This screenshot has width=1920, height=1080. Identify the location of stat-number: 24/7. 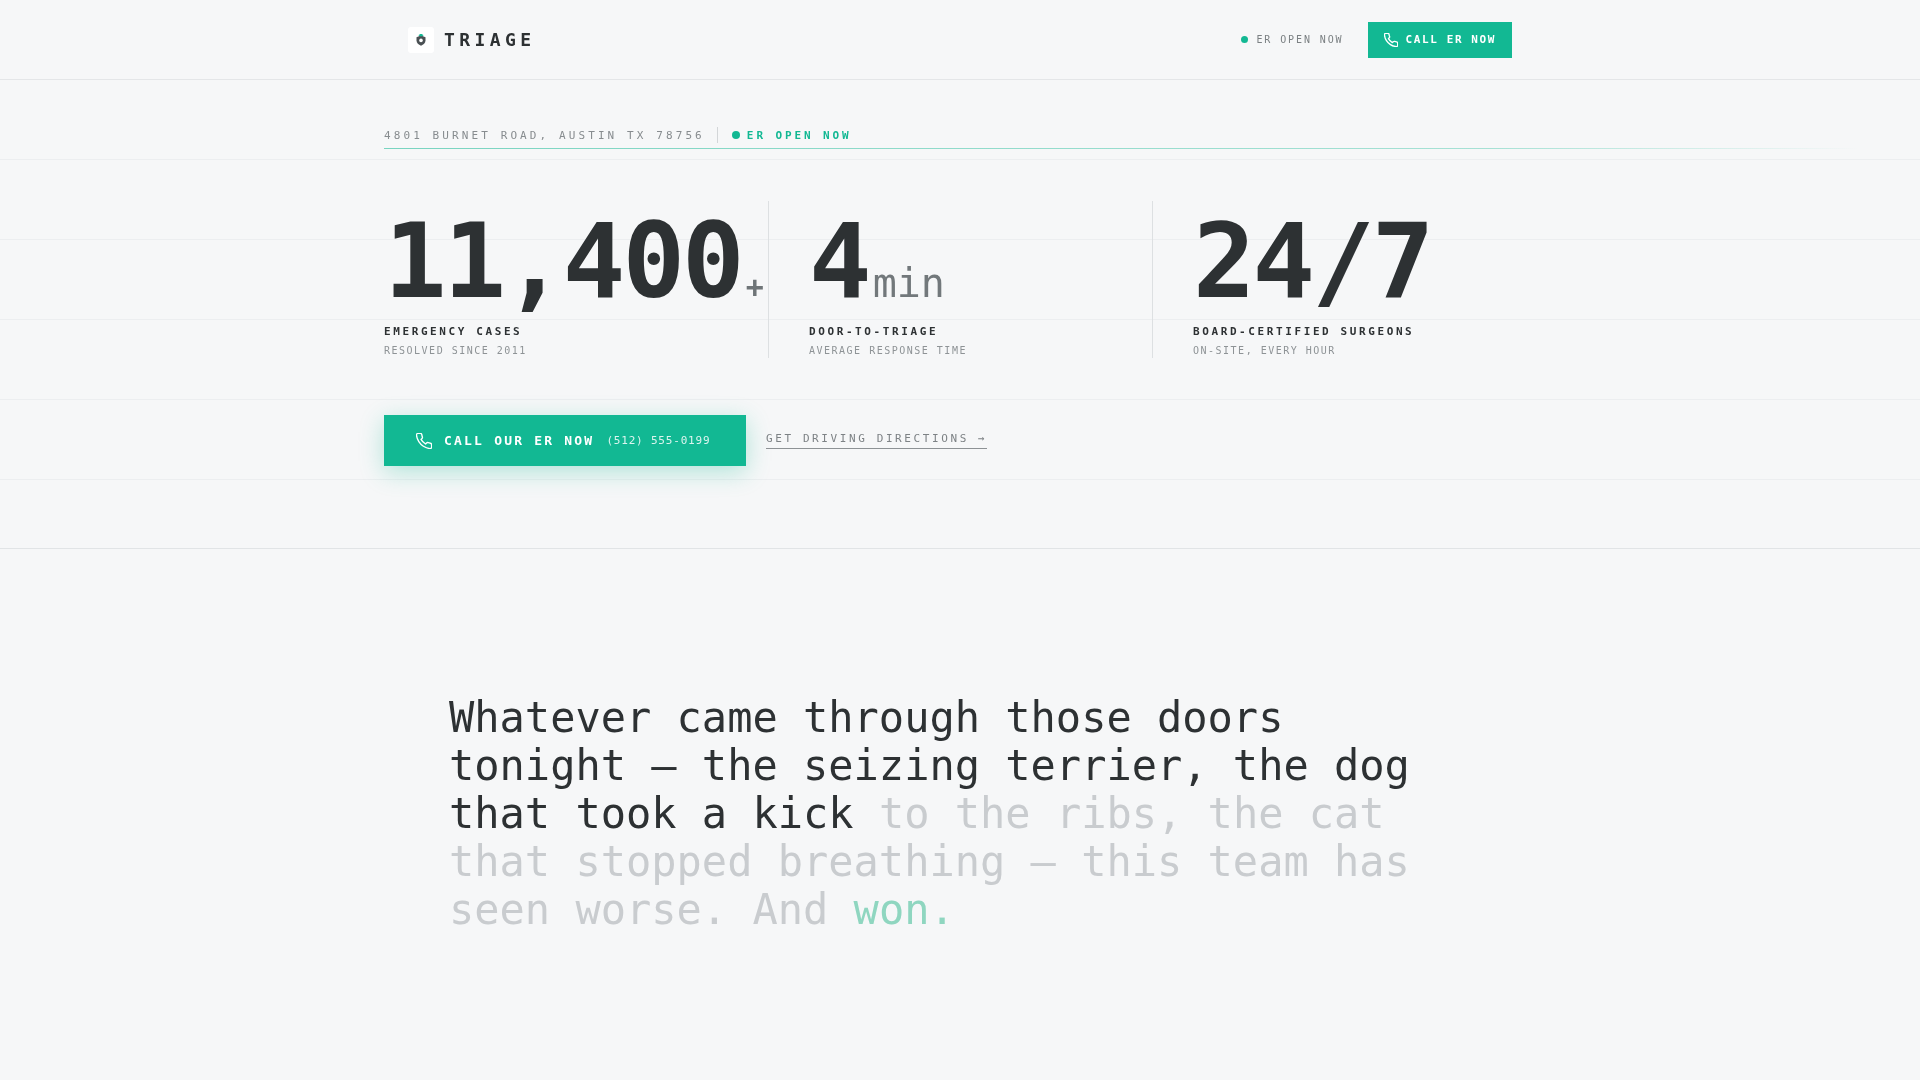
(1312, 261).